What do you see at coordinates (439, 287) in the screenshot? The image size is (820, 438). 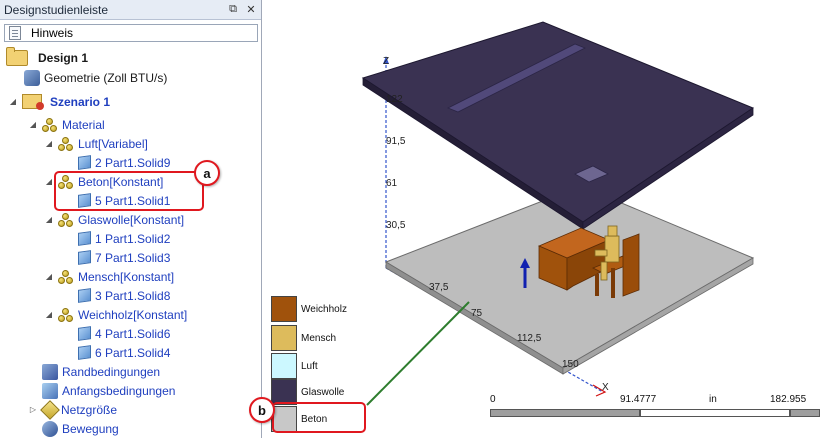 I see `x-tick-label: 37,5` at bounding box center [439, 287].